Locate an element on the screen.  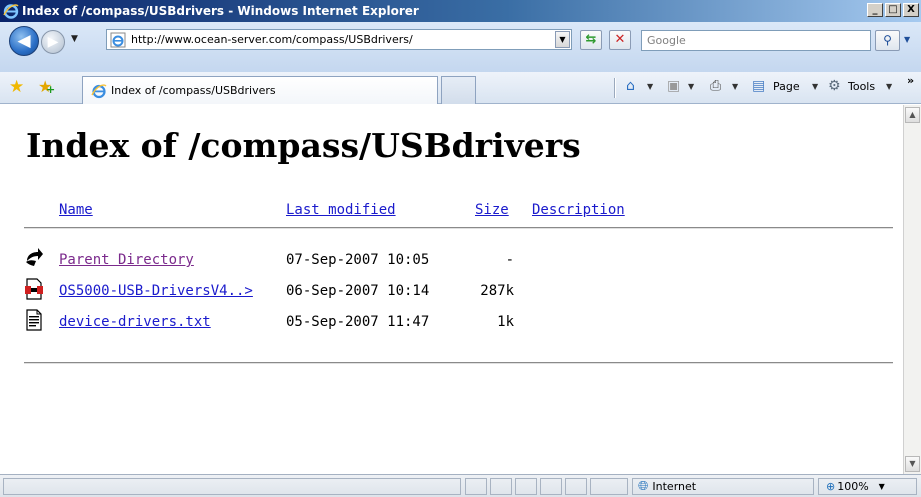
security-zone-label: Internet is located at coordinates (674, 486).